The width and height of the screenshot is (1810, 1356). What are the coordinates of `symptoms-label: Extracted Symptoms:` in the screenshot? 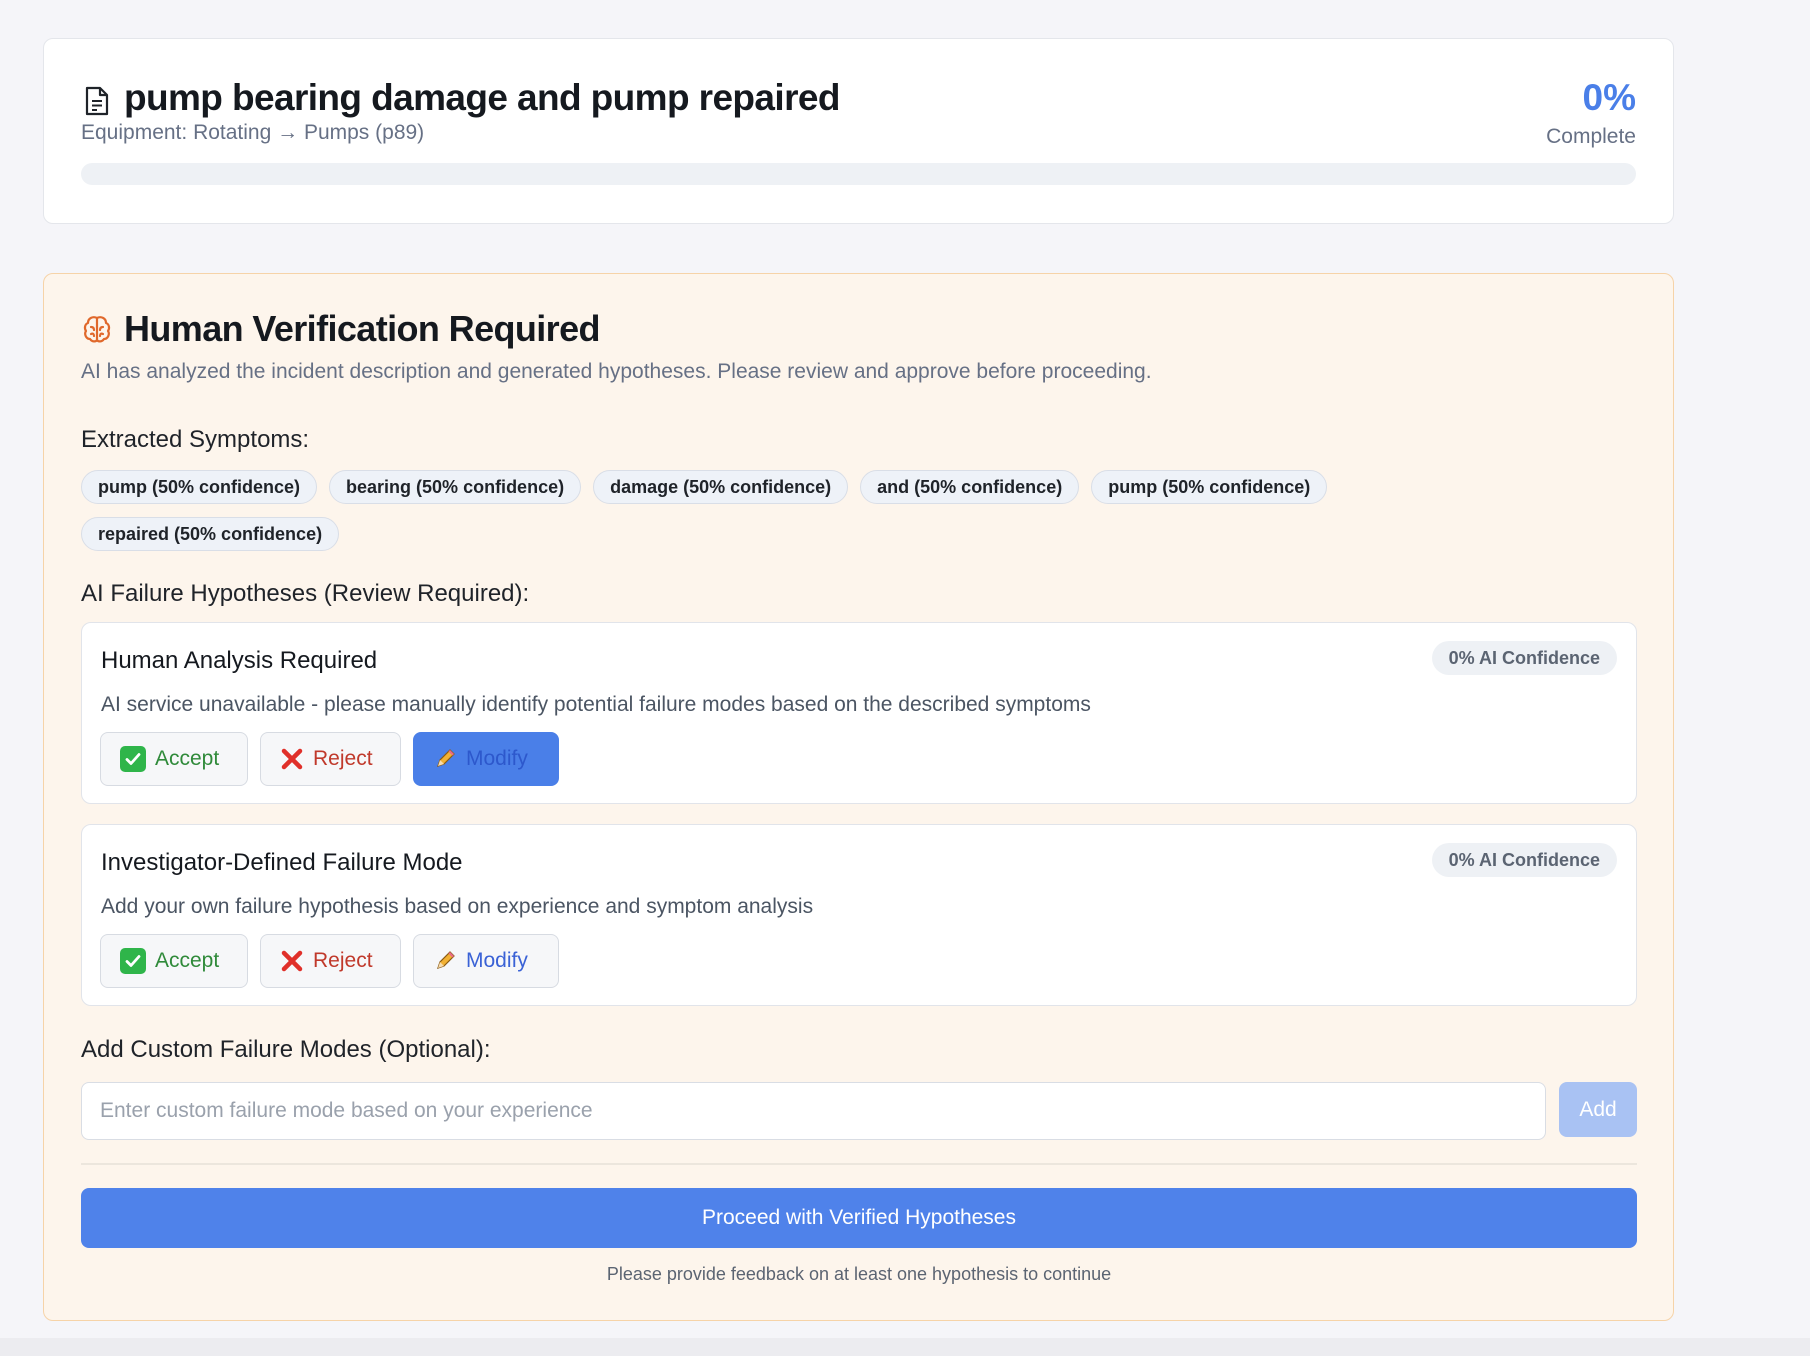 It's located at (195, 439).